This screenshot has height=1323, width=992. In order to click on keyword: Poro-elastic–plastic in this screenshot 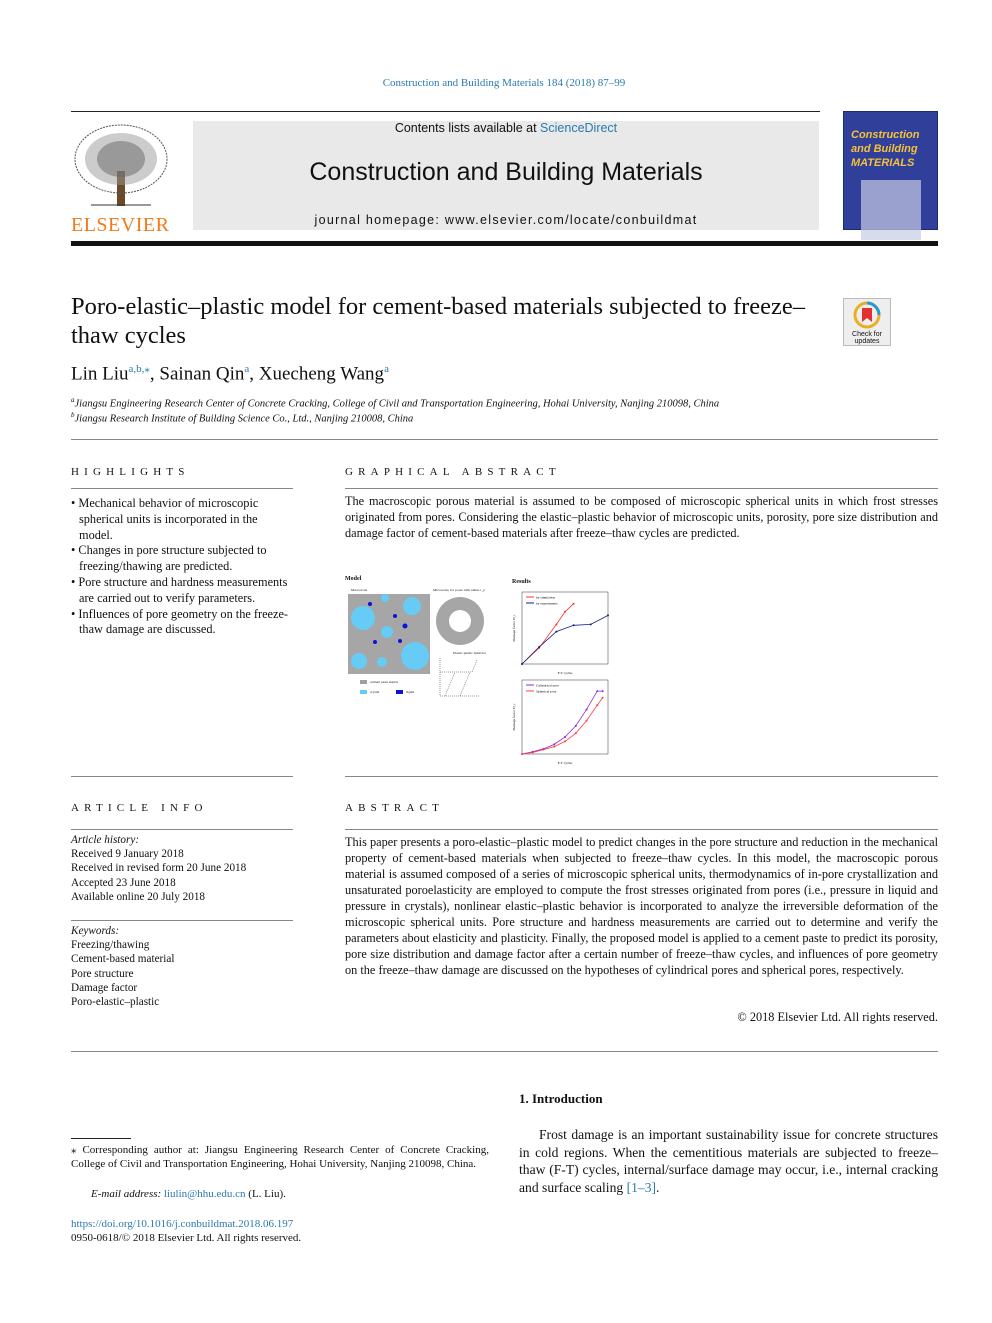, I will do `click(115, 1002)`.